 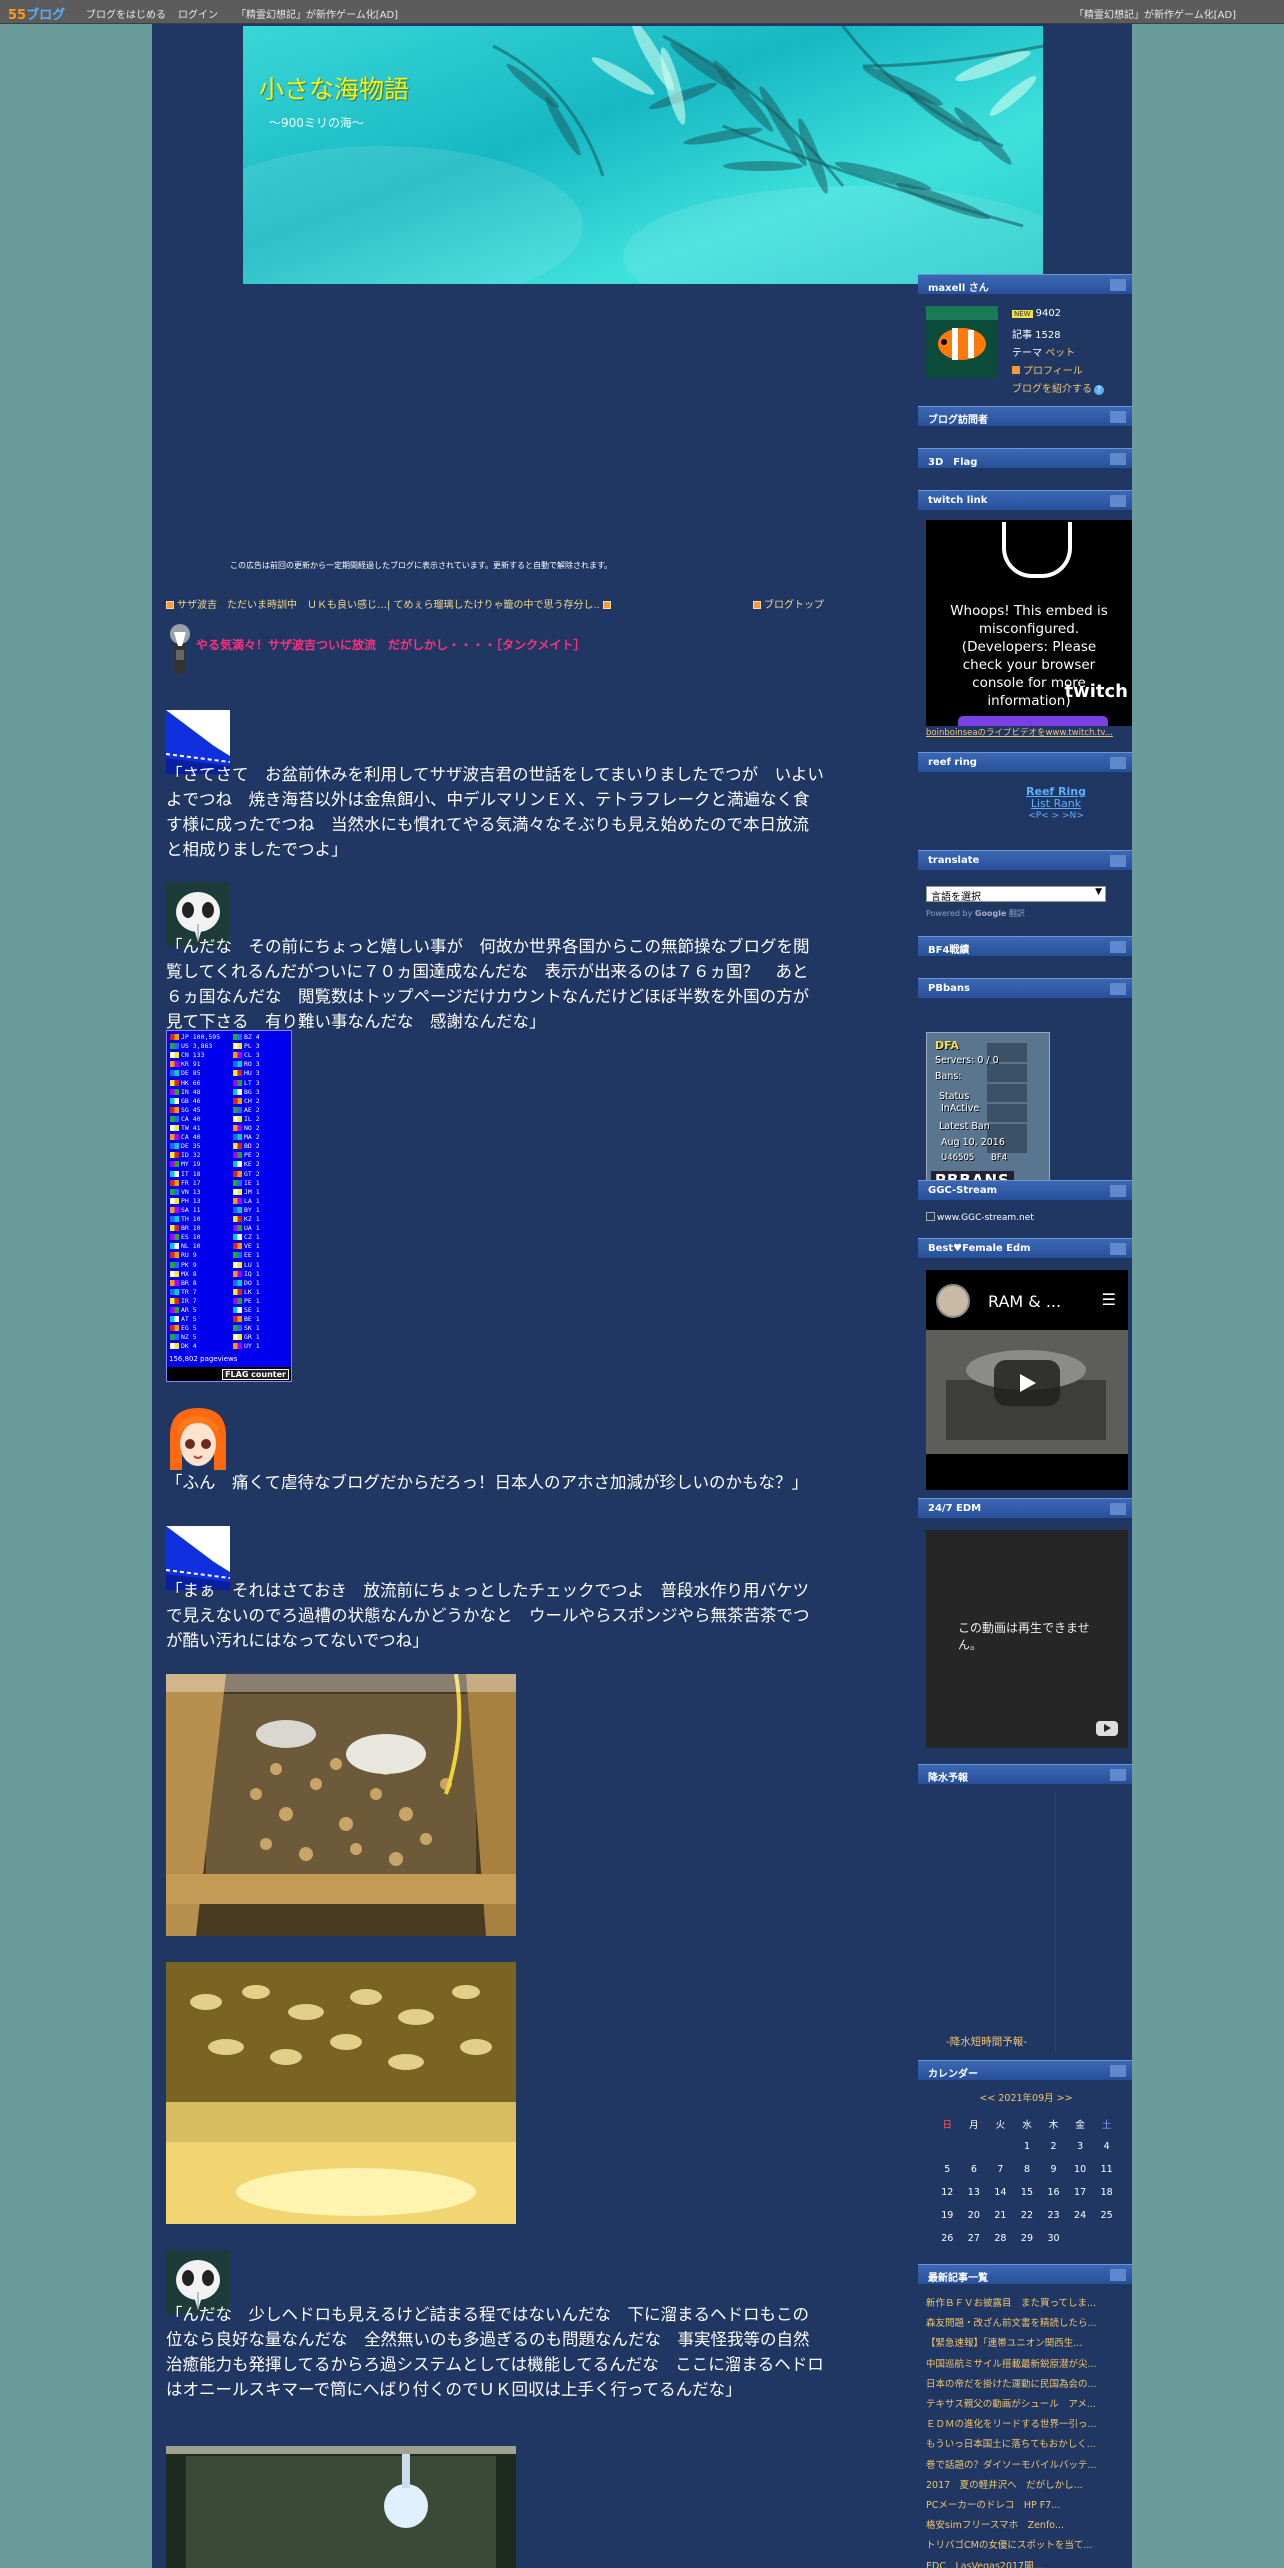 What do you see at coordinates (1080, 2192) in the screenshot?
I see `calendar-day: 17` at bounding box center [1080, 2192].